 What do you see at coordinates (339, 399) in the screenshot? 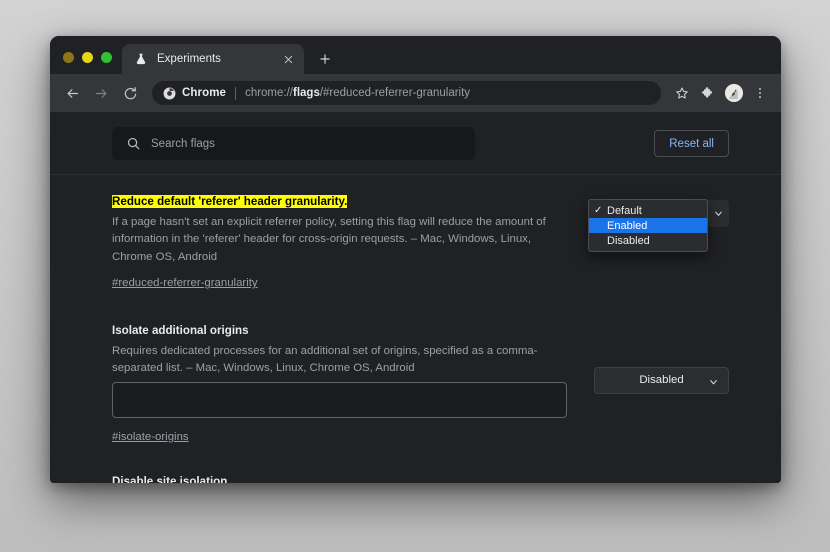
I see `flag-text-input` at bounding box center [339, 399].